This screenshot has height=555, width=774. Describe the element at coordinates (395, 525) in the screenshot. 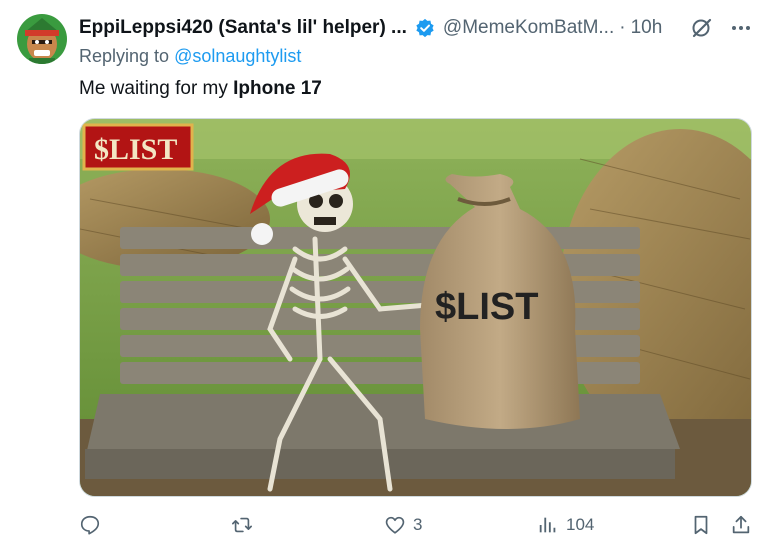

I see `heart-icon` at that location.